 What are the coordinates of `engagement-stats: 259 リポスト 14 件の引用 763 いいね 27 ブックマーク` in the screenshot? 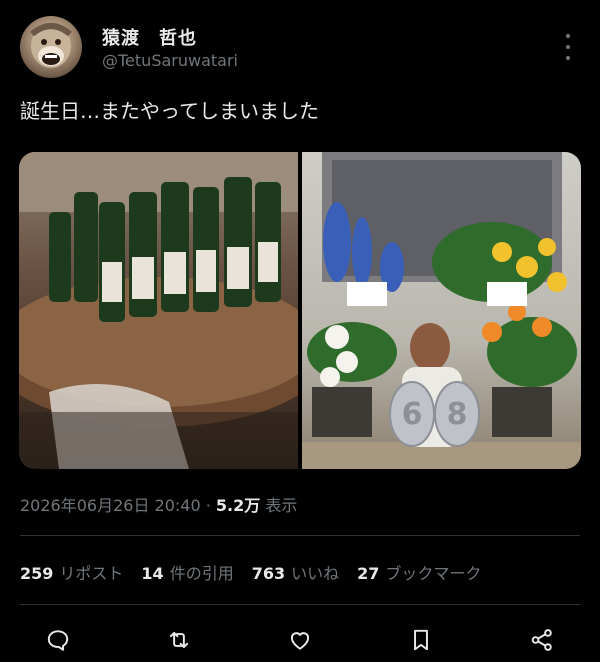 It's located at (250, 572).